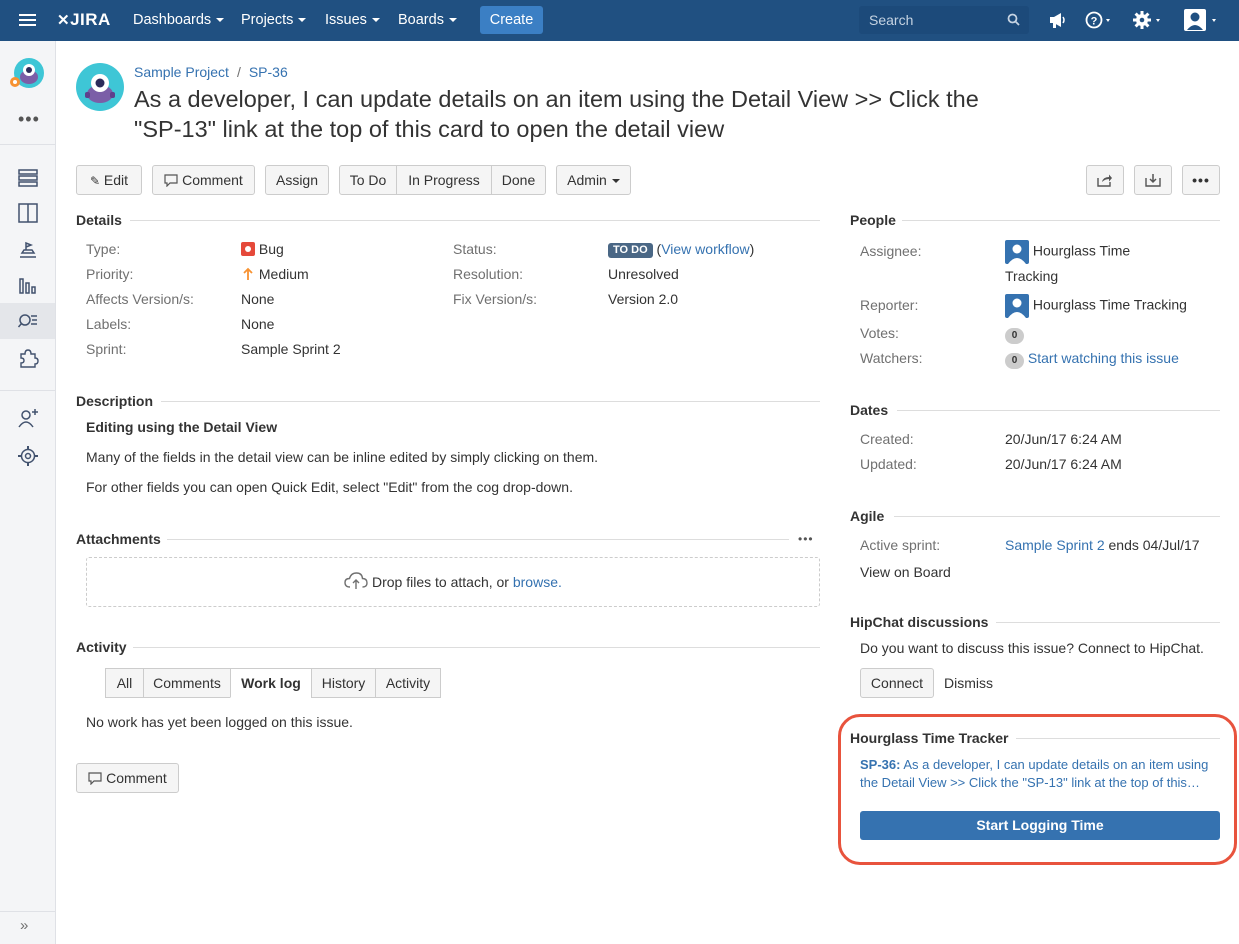  I want to click on hipchat-connect-button: Connect, so click(897, 683).